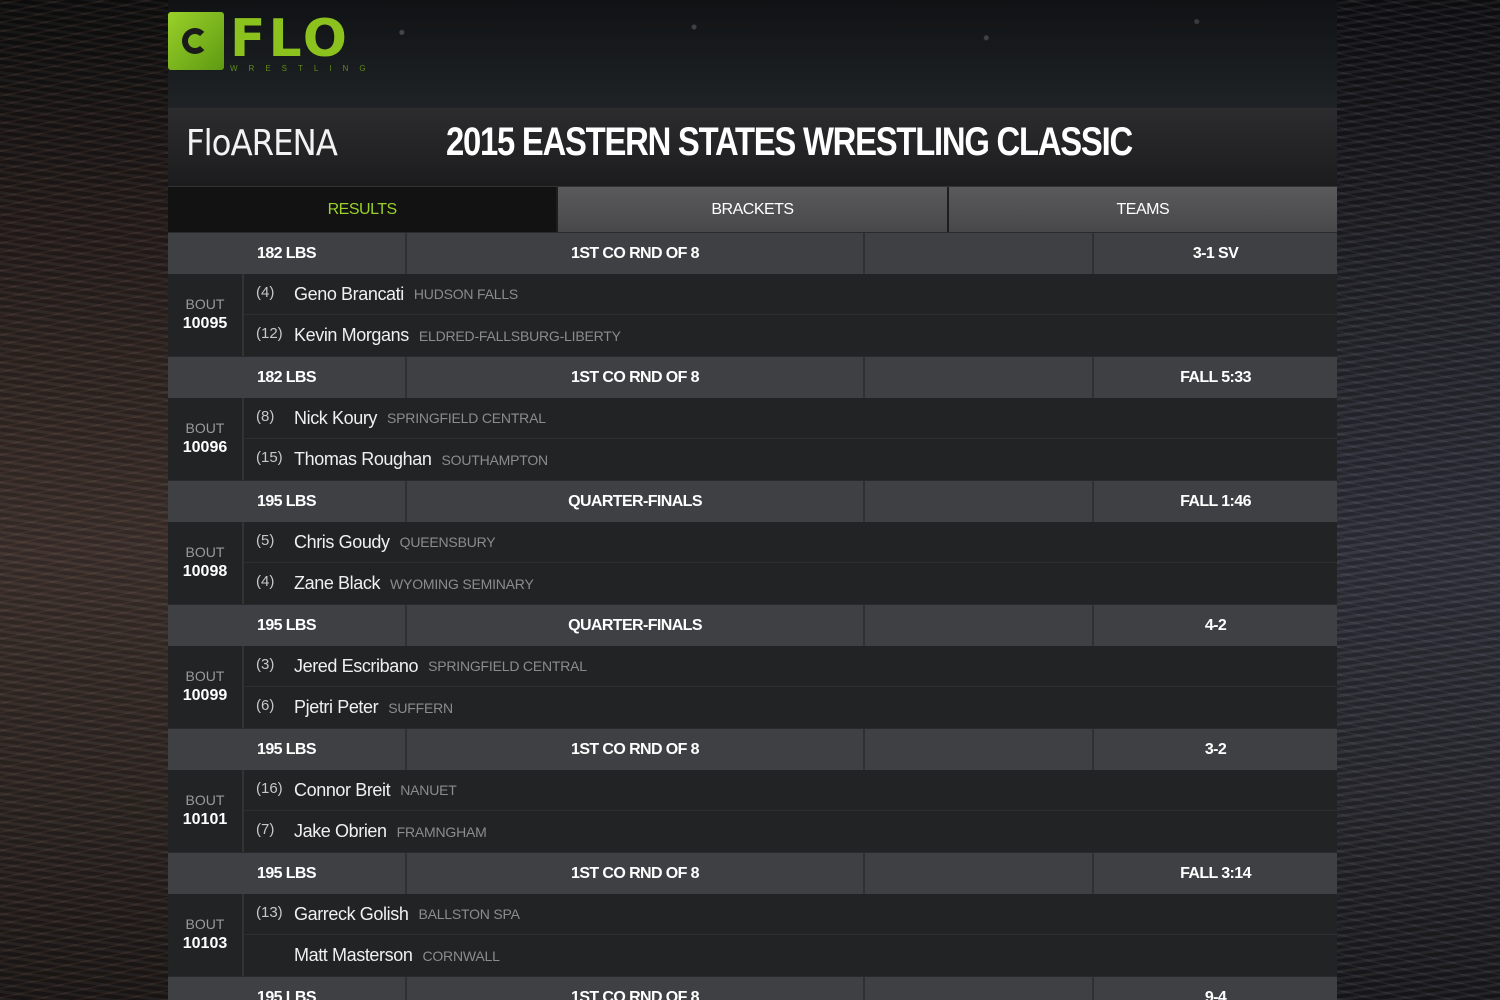 This screenshot has width=1500, height=1000. I want to click on bout-meta-row: 182 LBS 1ST CO RND OF 8 FALL 5:33, so click(752, 377).